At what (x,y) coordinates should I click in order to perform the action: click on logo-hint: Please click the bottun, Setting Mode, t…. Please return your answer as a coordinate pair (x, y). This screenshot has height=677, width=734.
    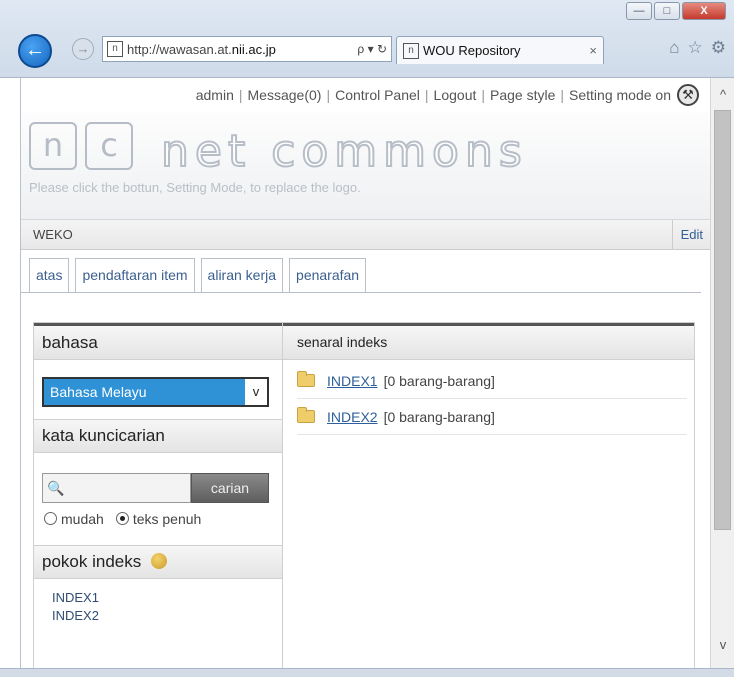
    Looking at the image, I should click on (195, 187).